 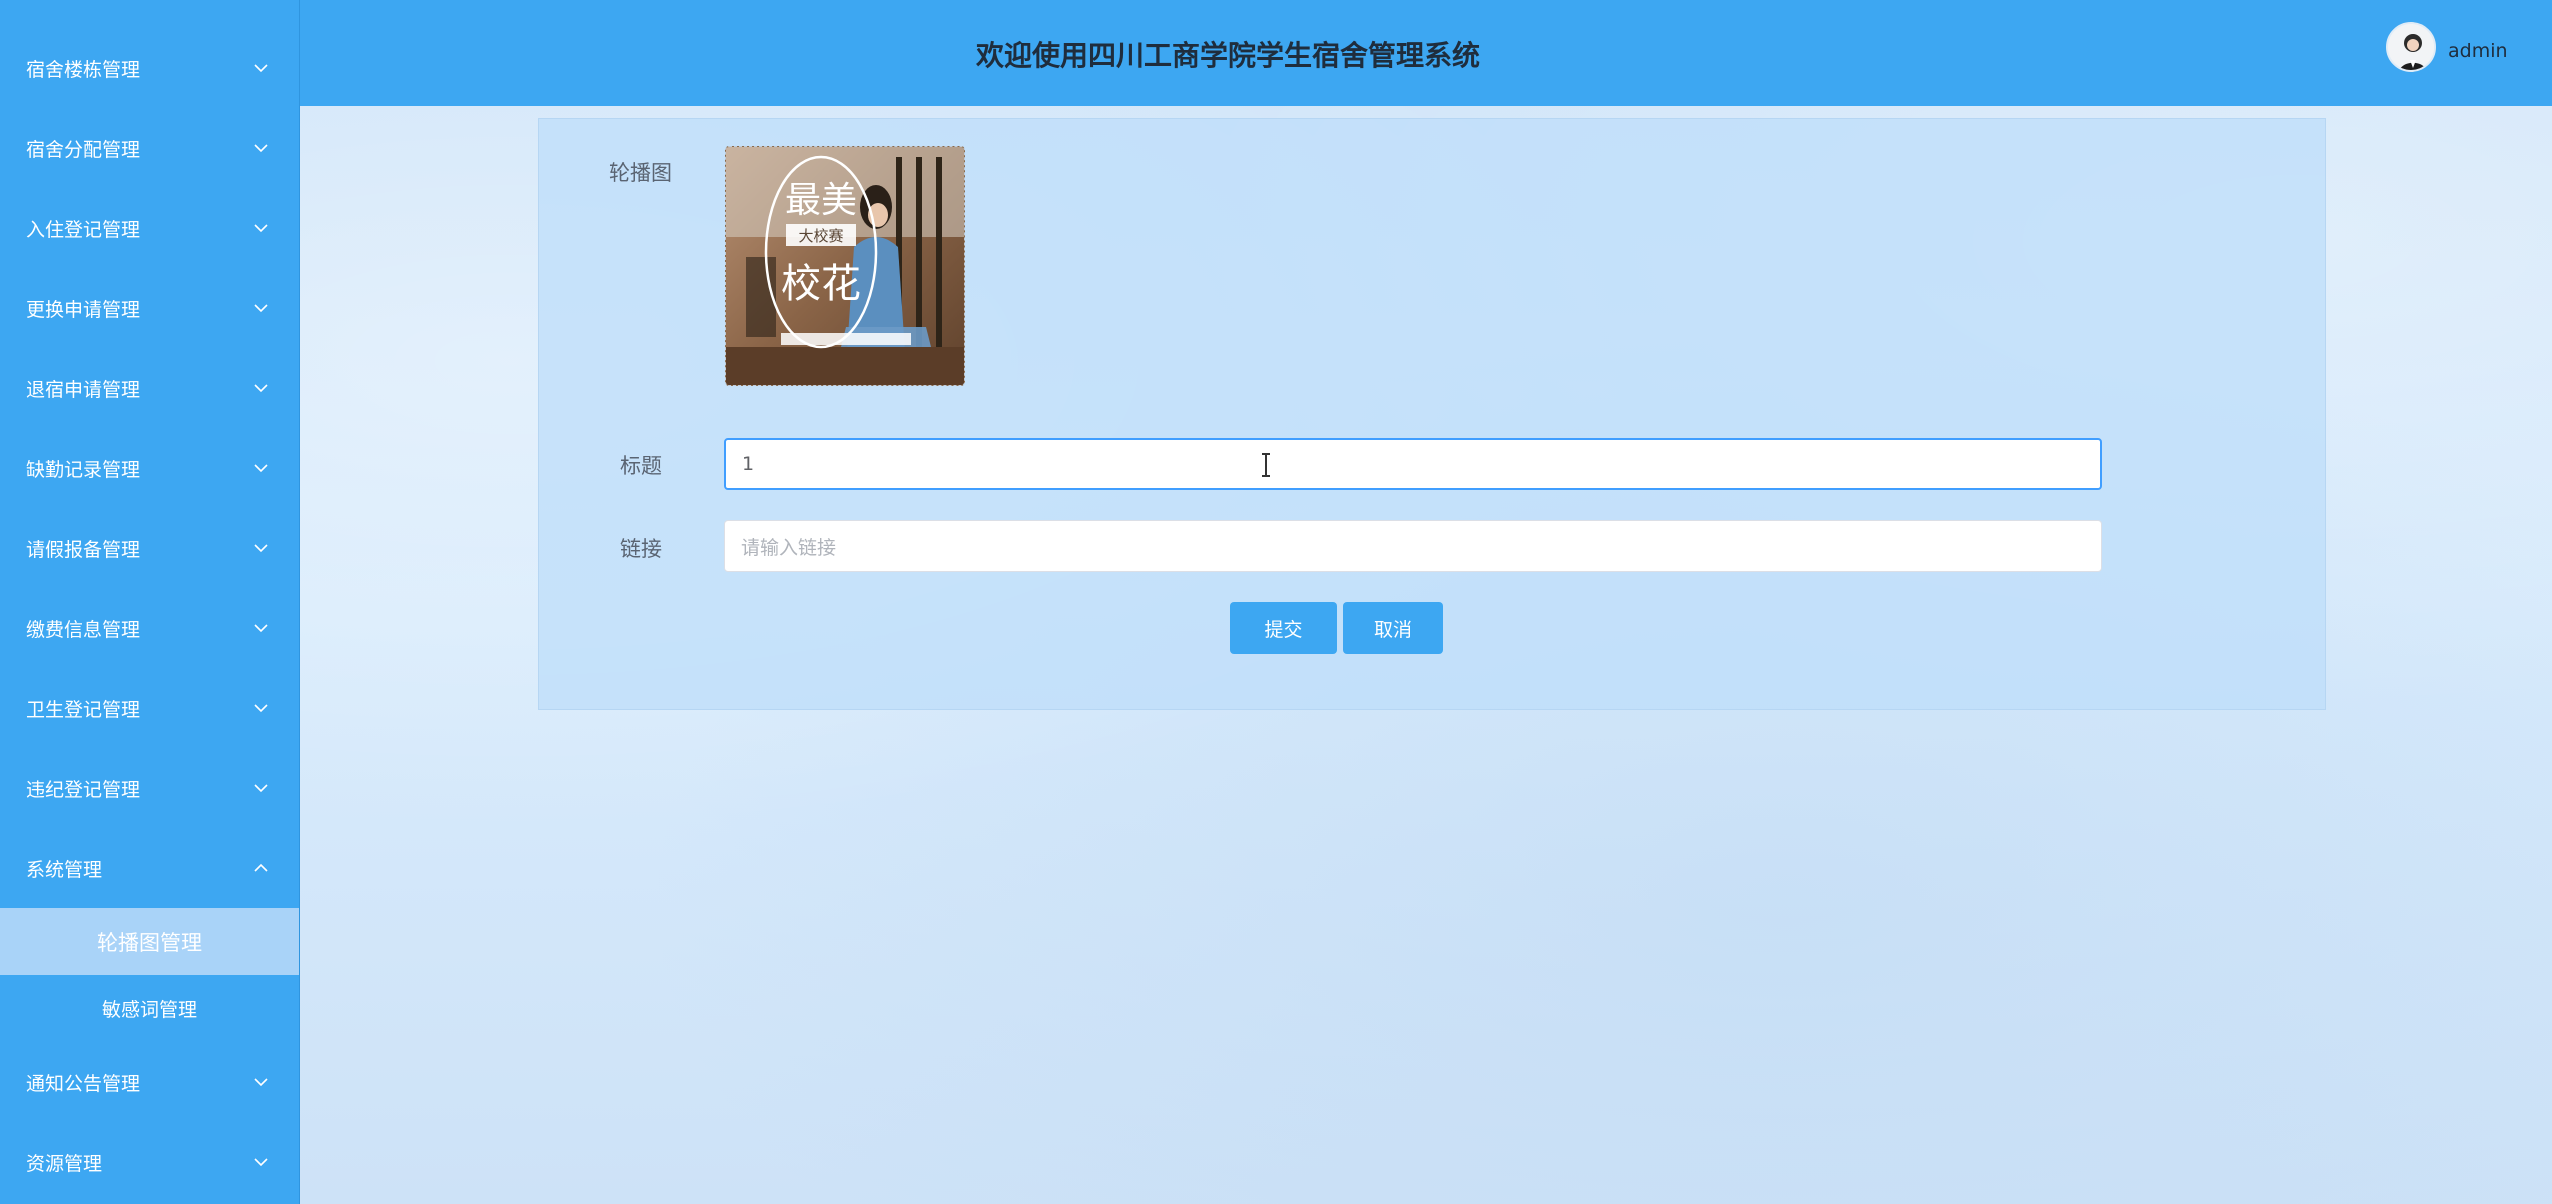 What do you see at coordinates (2478, 51) in the screenshot?
I see `username: admin` at bounding box center [2478, 51].